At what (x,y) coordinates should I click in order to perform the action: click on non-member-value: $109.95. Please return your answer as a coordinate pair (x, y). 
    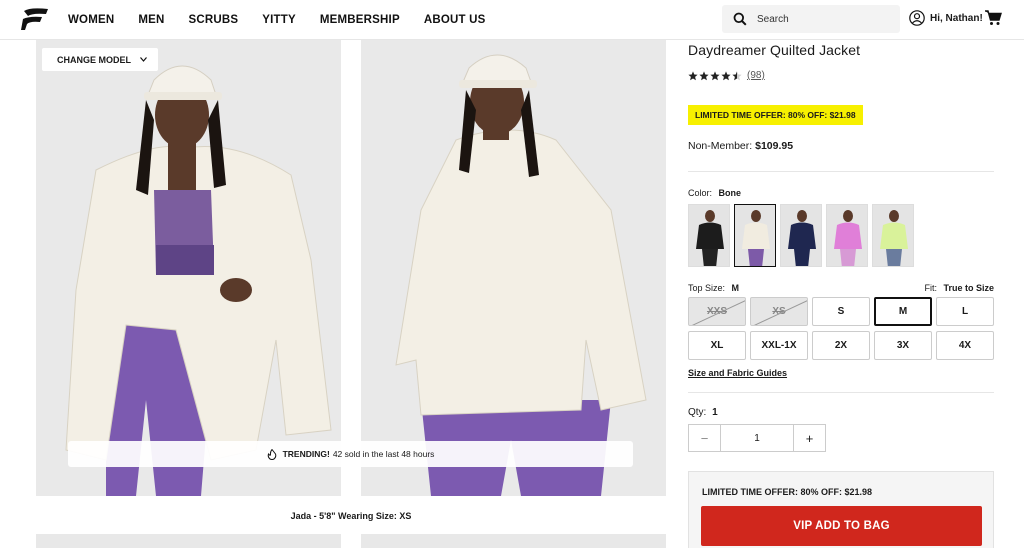
    Looking at the image, I should click on (774, 146).